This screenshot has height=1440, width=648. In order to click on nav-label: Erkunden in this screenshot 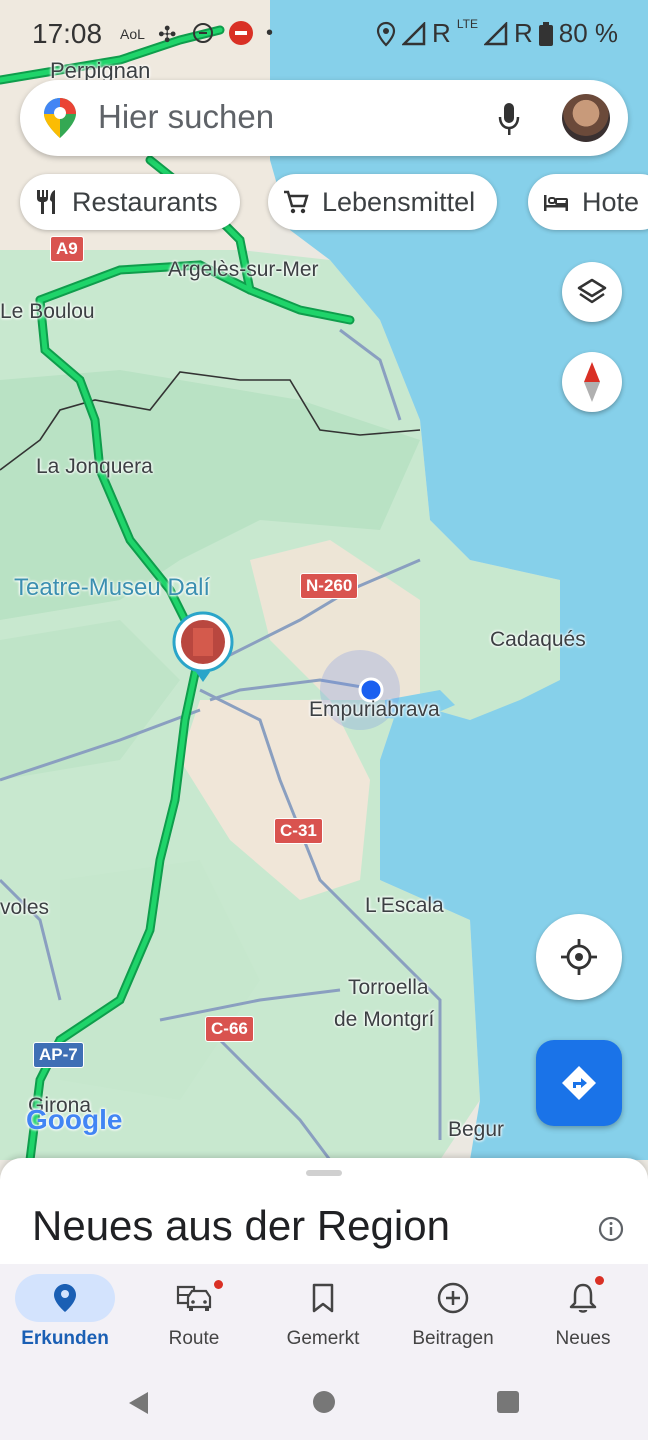, I will do `click(65, 1338)`.